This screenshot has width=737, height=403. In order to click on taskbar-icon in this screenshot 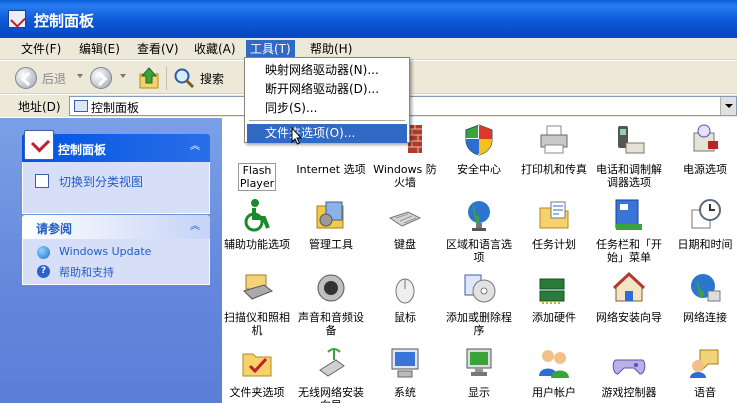, I will do `click(629, 215)`.